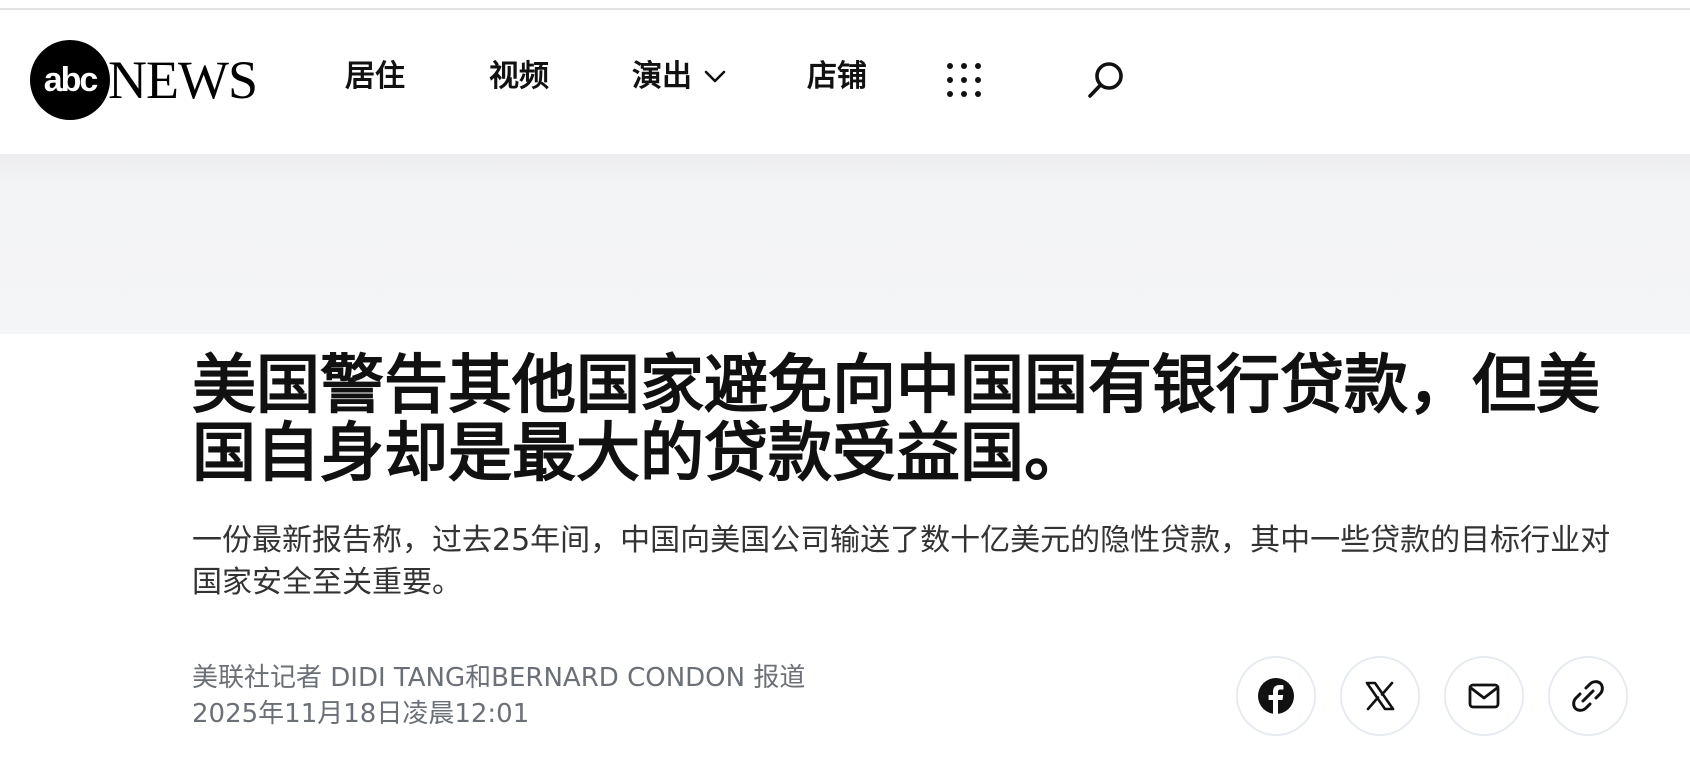  I want to click on link-icon, so click(1588, 696).